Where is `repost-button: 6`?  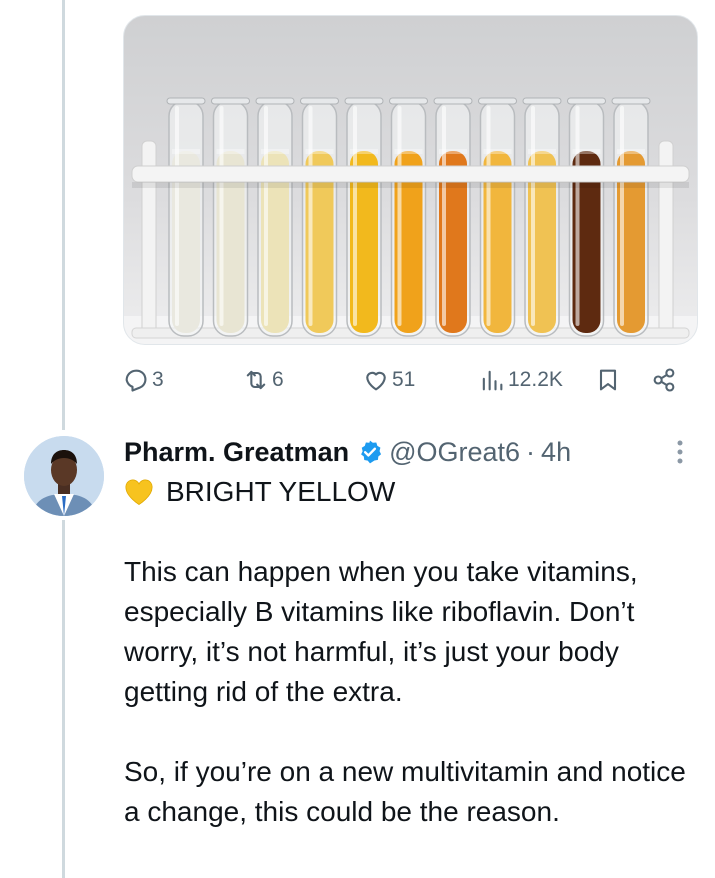 repost-button: 6 is located at coordinates (263, 380).